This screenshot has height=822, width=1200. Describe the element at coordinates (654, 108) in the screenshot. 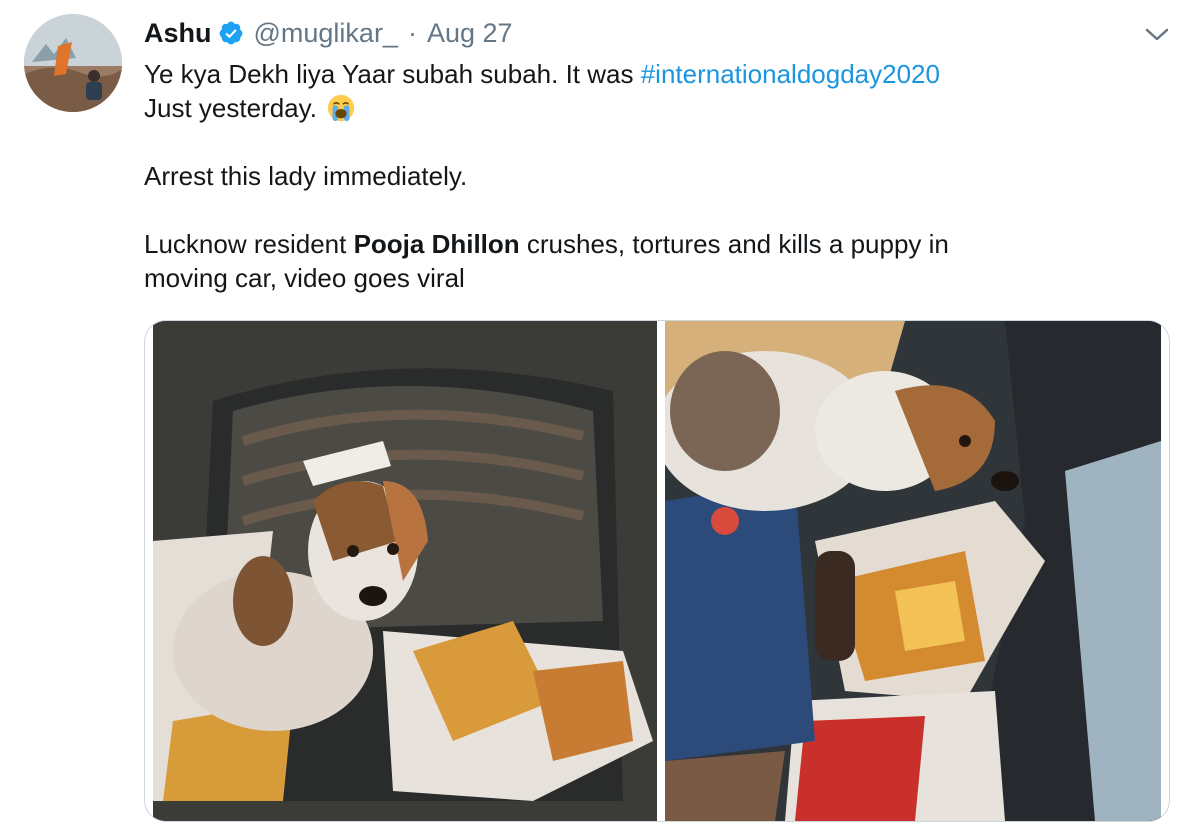

I see `text-line-2: Just yesterday.` at that location.